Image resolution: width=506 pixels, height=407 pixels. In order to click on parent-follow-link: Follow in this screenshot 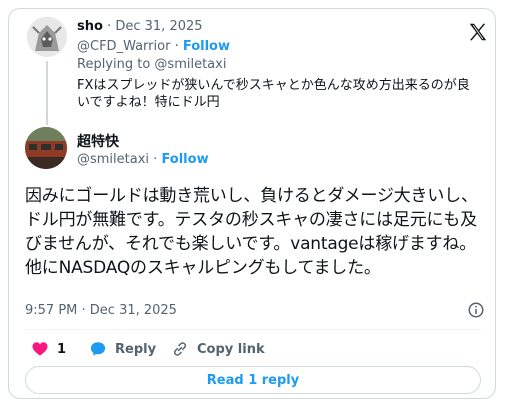, I will do `click(206, 46)`.